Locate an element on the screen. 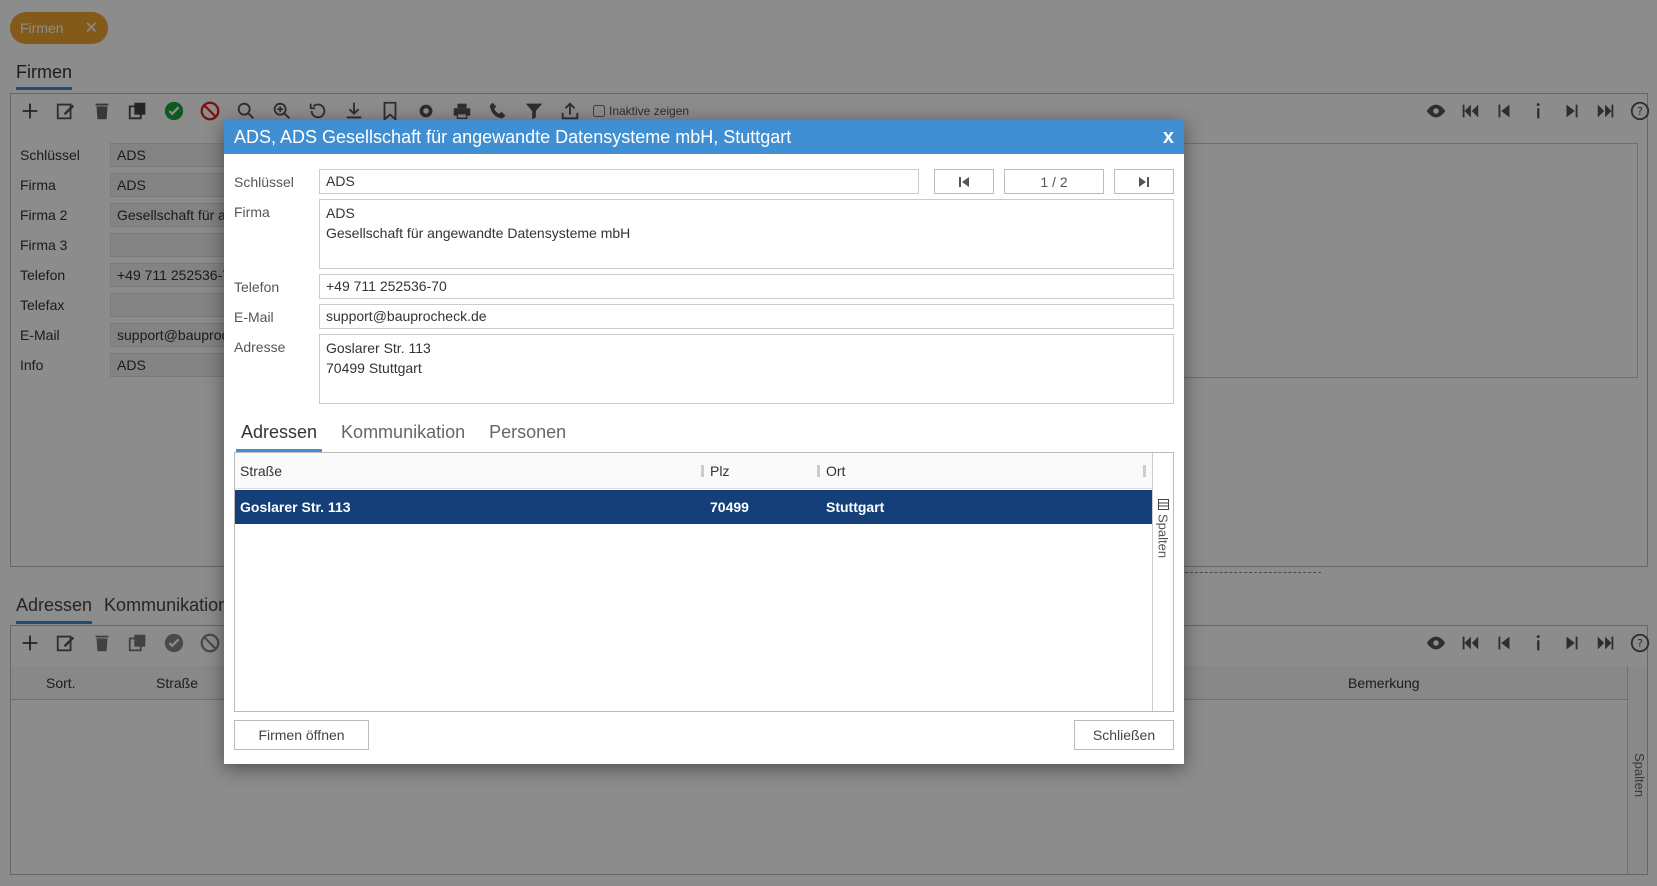 The image size is (1657, 886). last-record-button is located at coordinates (1144, 181).